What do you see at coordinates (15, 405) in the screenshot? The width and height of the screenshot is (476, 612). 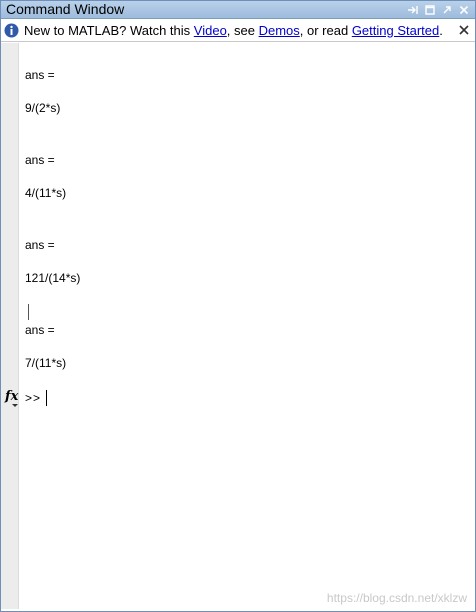 I see `function-browser-dropdown-icon` at bounding box center [15, 405].